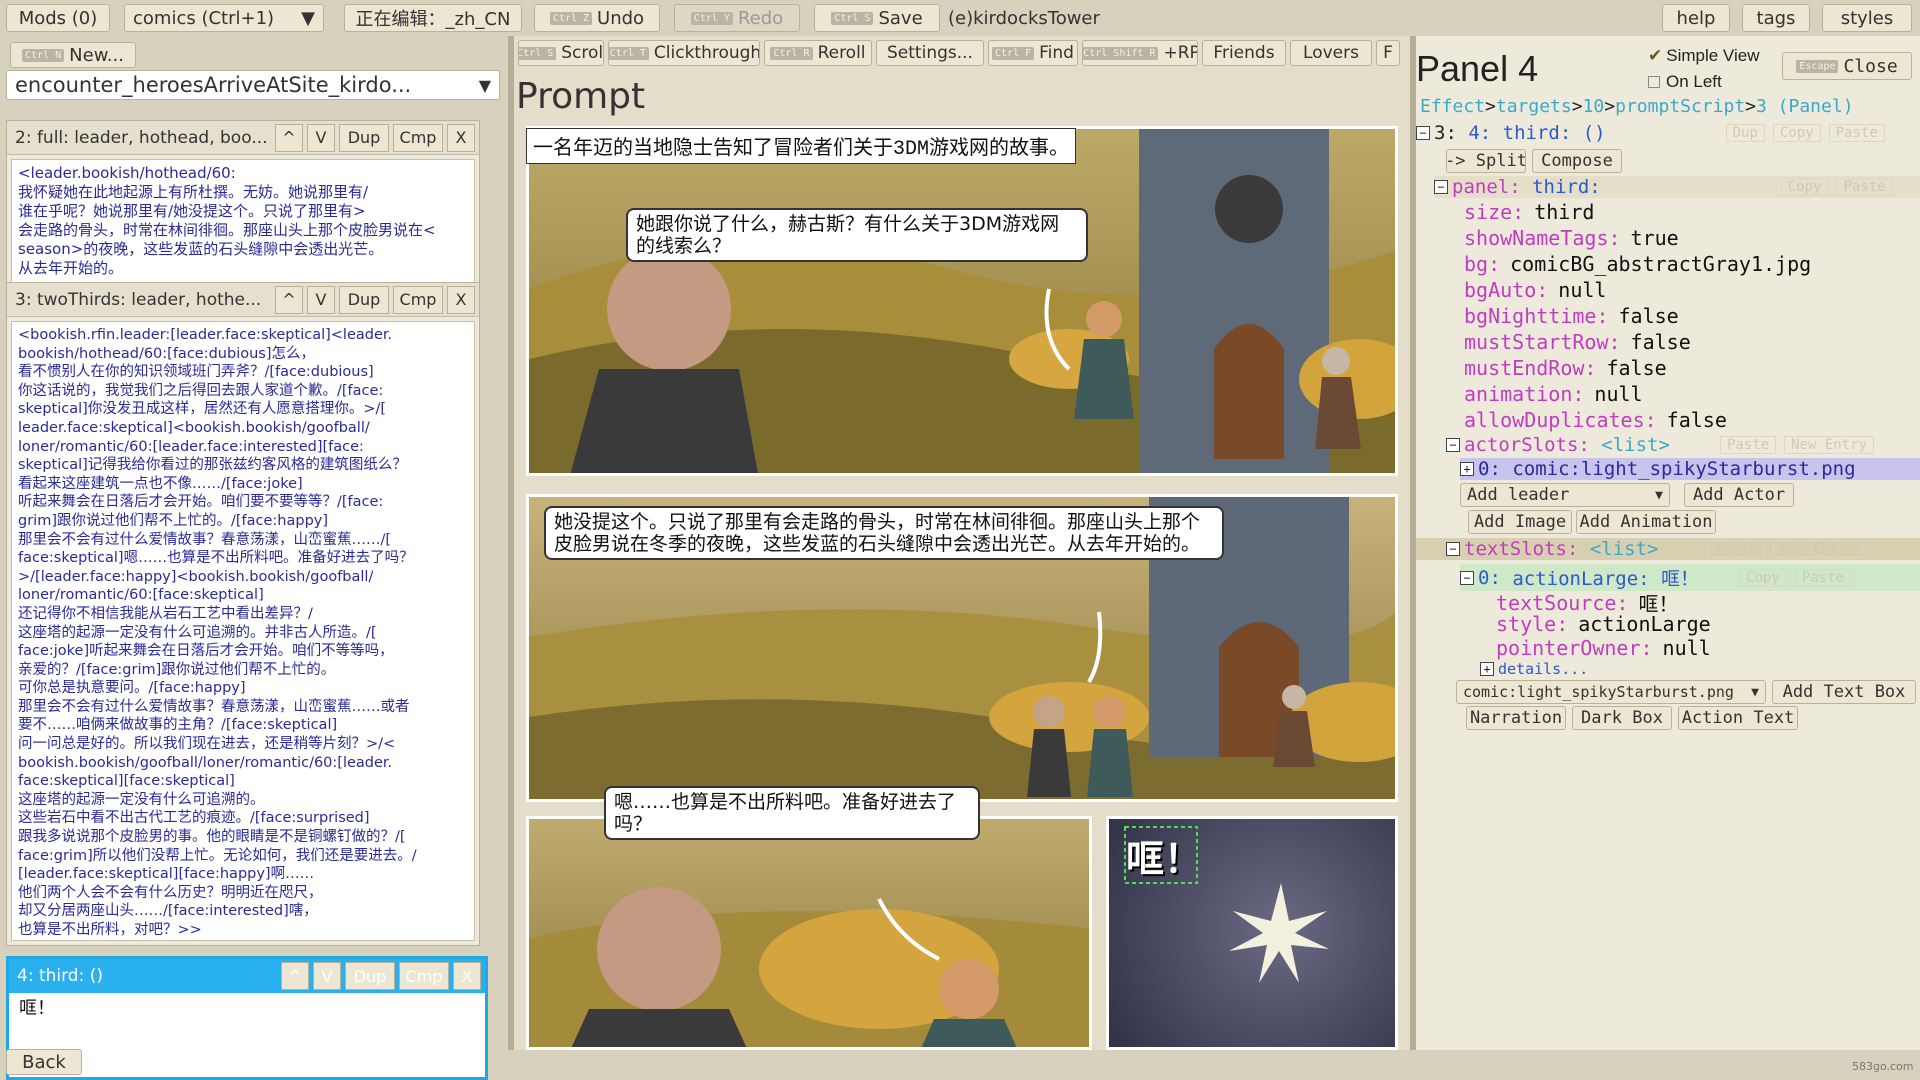 The height and width of the screenshot is (1080, 1920). I want to click on field-value: comicBG_abstractGray1.jpg, so click(1660, 264).